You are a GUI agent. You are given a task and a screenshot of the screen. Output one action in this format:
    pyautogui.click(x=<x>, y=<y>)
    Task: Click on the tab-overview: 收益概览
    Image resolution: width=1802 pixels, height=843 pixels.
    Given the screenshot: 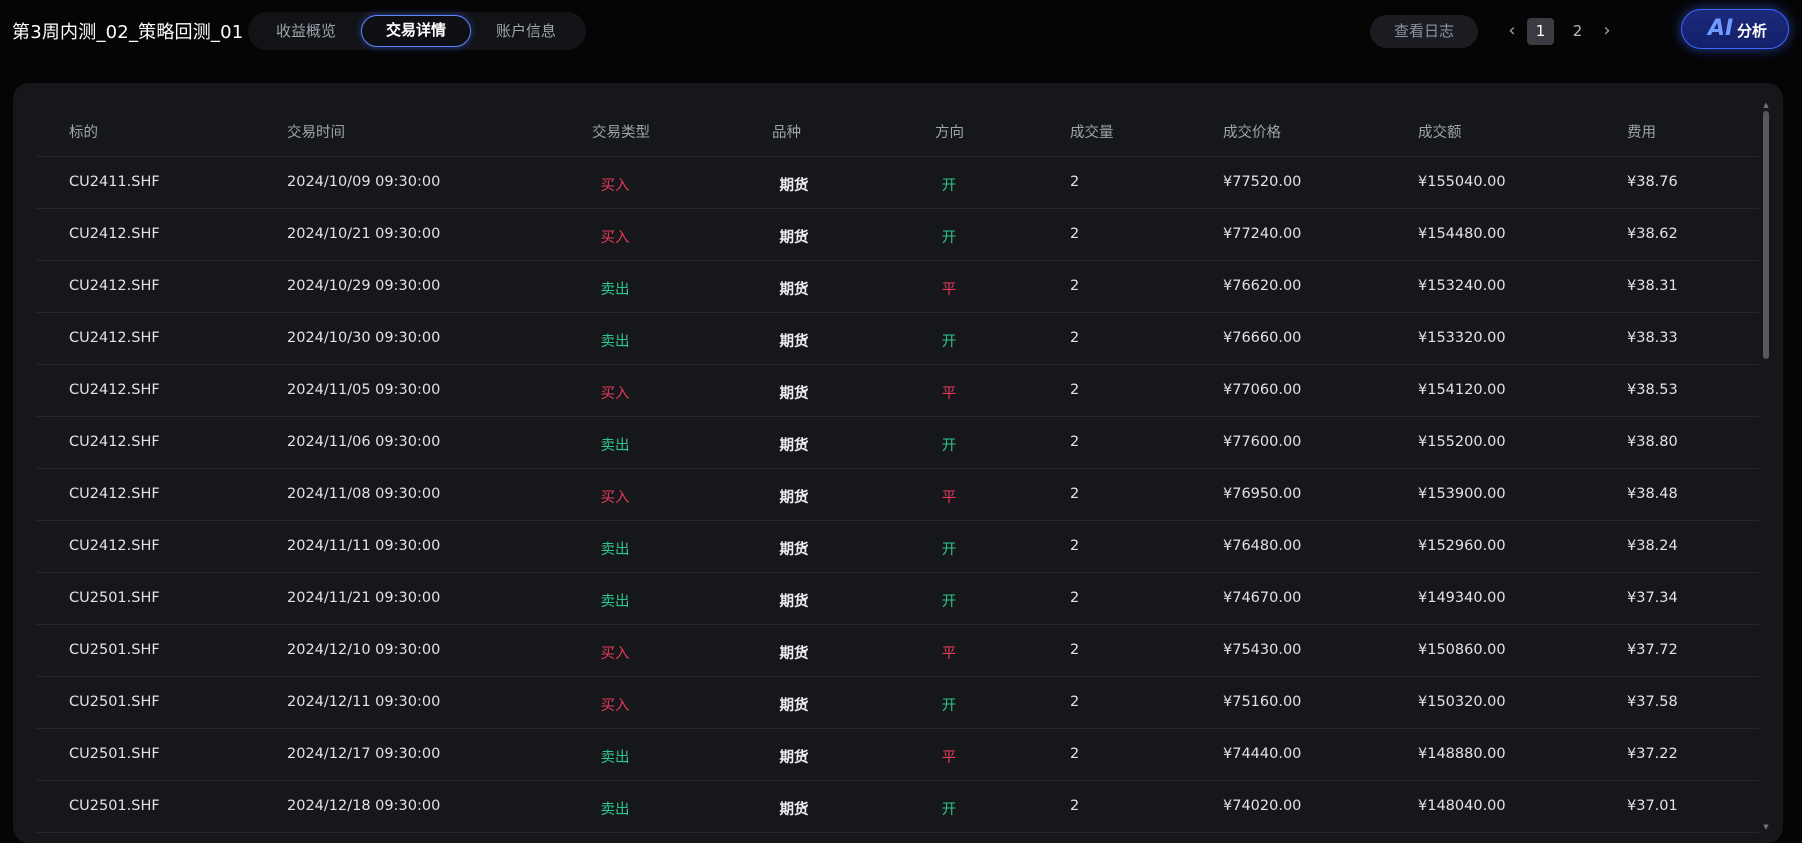 What is the action you would take?
    pyautogui.click(x=306, y=31)
    